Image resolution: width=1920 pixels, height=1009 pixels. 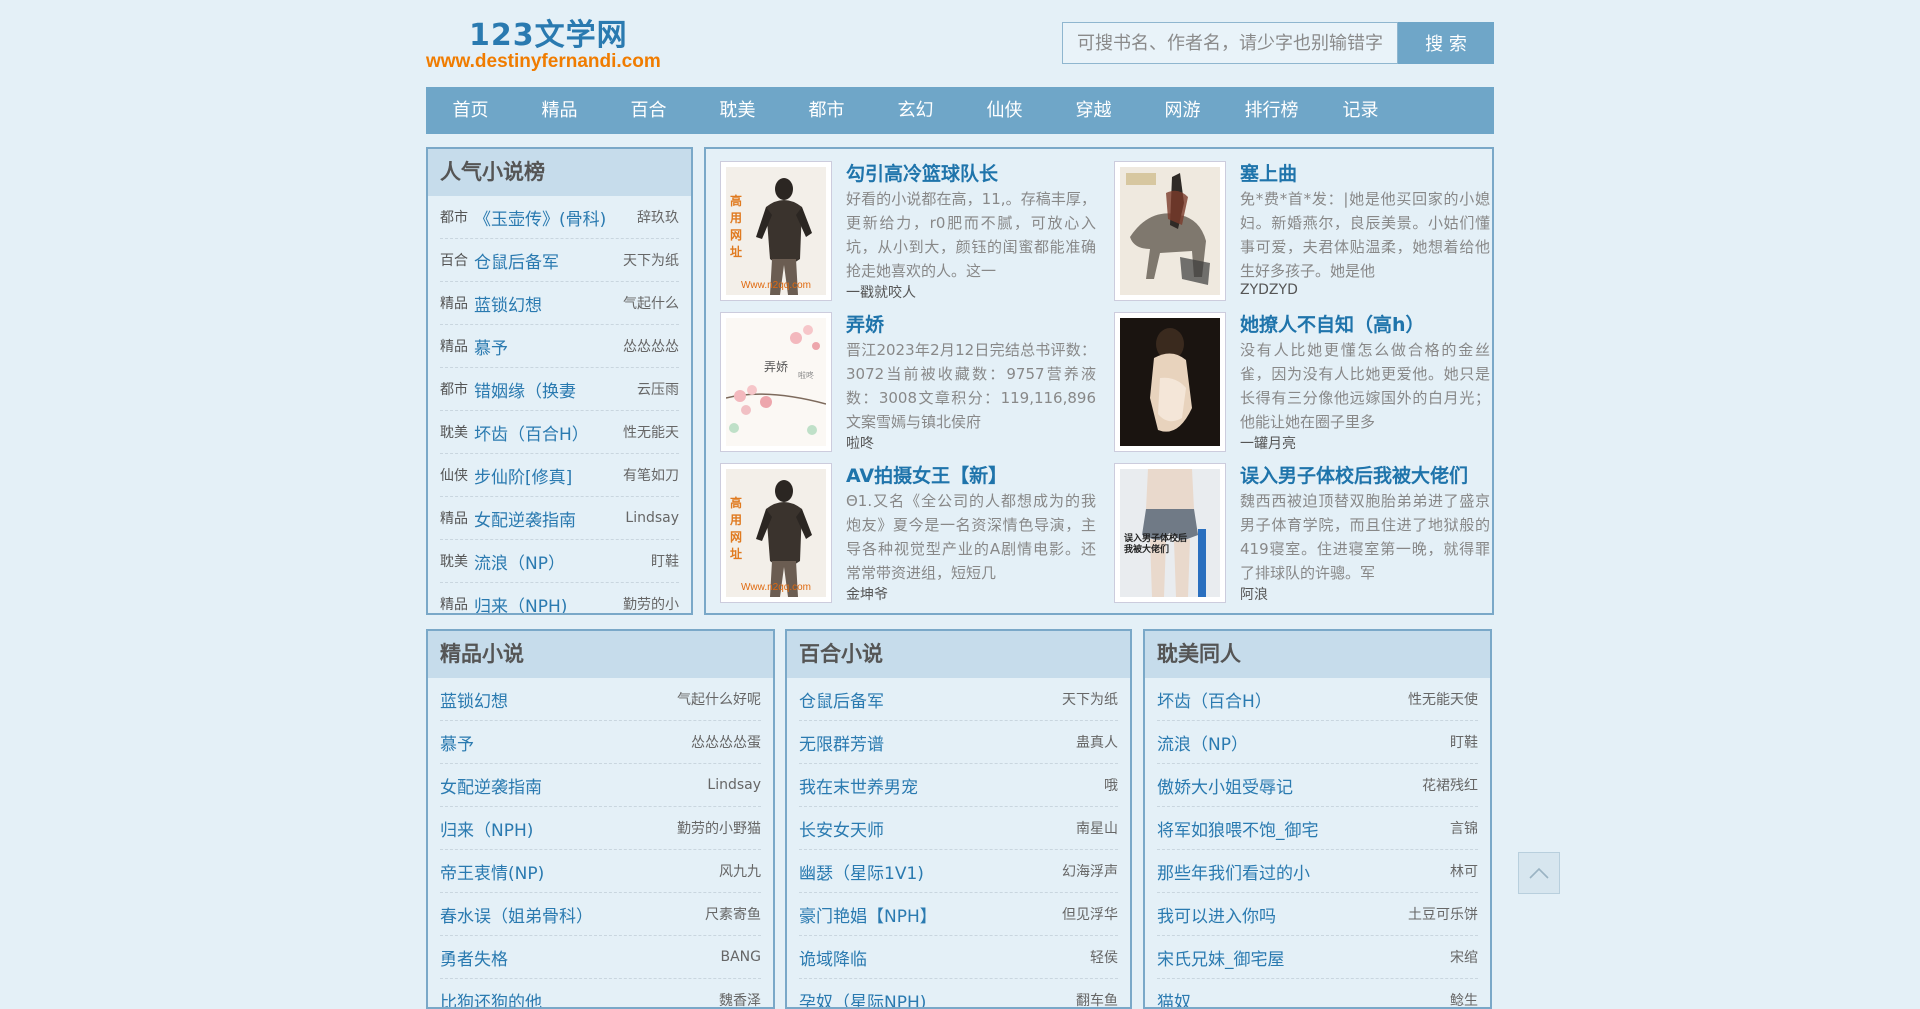 What do you see at coordinates (454, 475) in the screenshot?
I see `category-label: 仙侠` at bounding box center [454, 475].